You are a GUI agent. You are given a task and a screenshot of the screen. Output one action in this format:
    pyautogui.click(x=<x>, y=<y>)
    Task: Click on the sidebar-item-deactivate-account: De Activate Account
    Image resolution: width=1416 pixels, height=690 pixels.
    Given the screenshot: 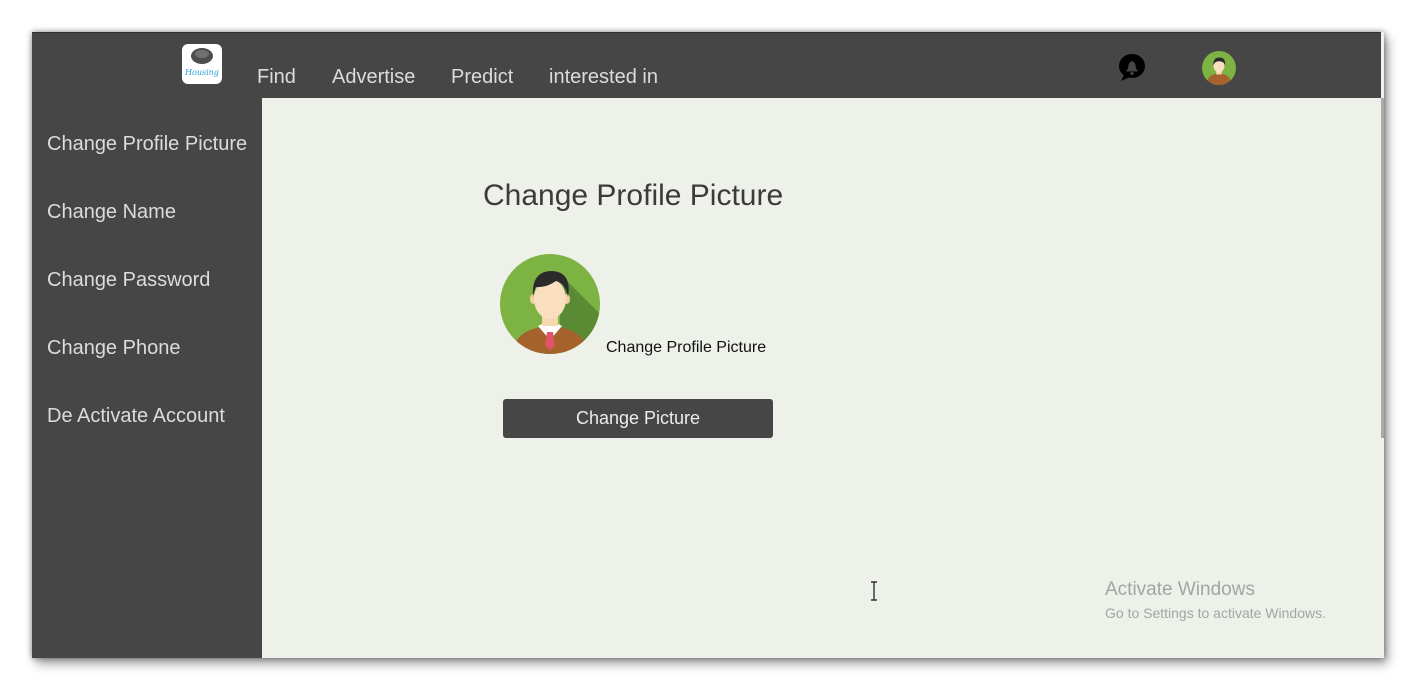 What is the action you would take?
    pyautogui.click(x=136, y=416)
    